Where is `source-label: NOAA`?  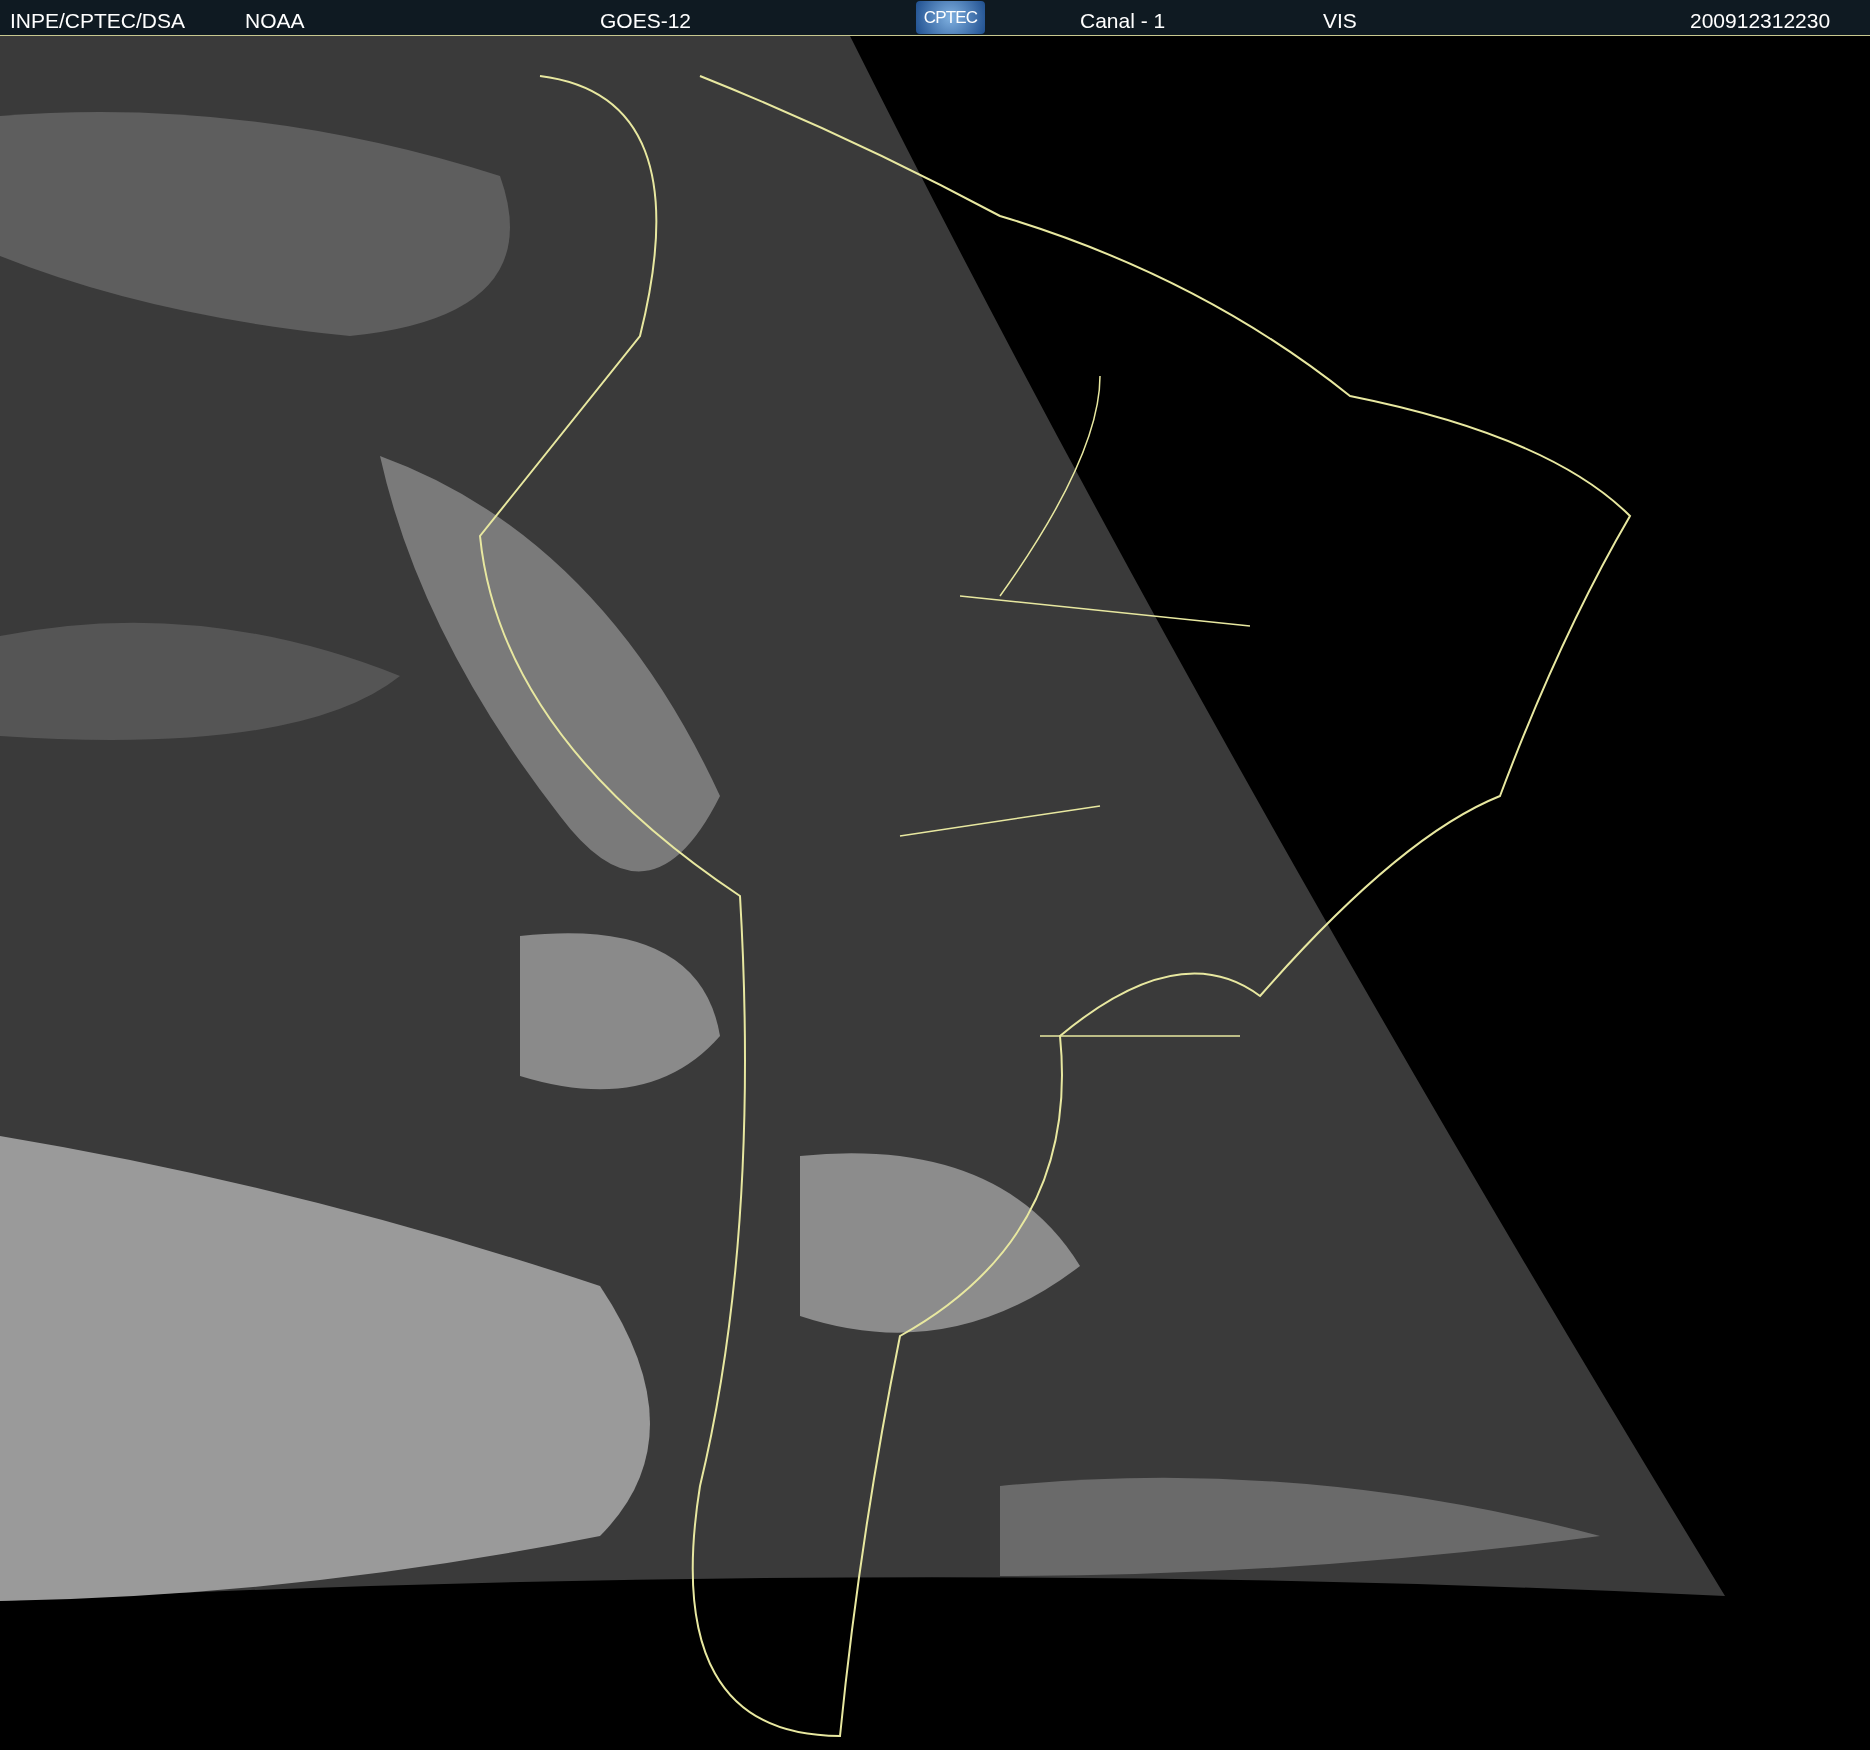
source-label: NOAA is located at coordinates (275, 21).